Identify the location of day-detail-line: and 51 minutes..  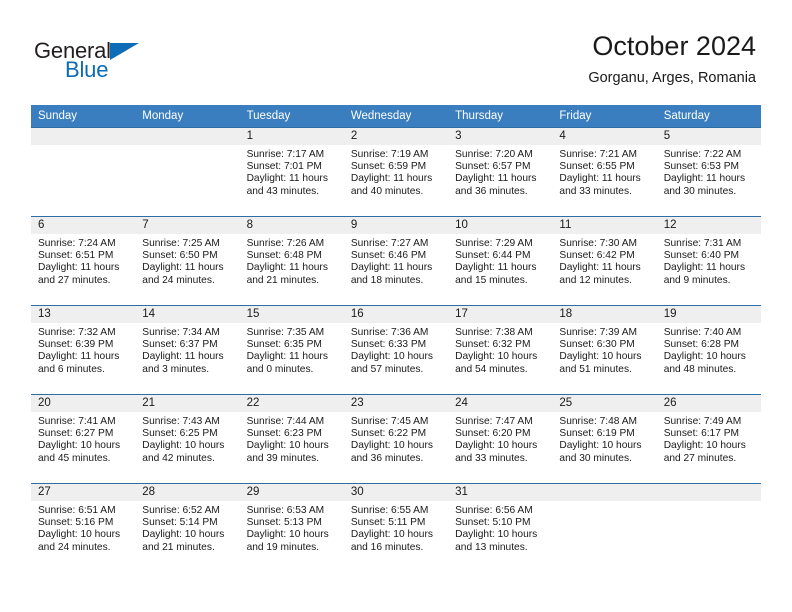
(595, 369).